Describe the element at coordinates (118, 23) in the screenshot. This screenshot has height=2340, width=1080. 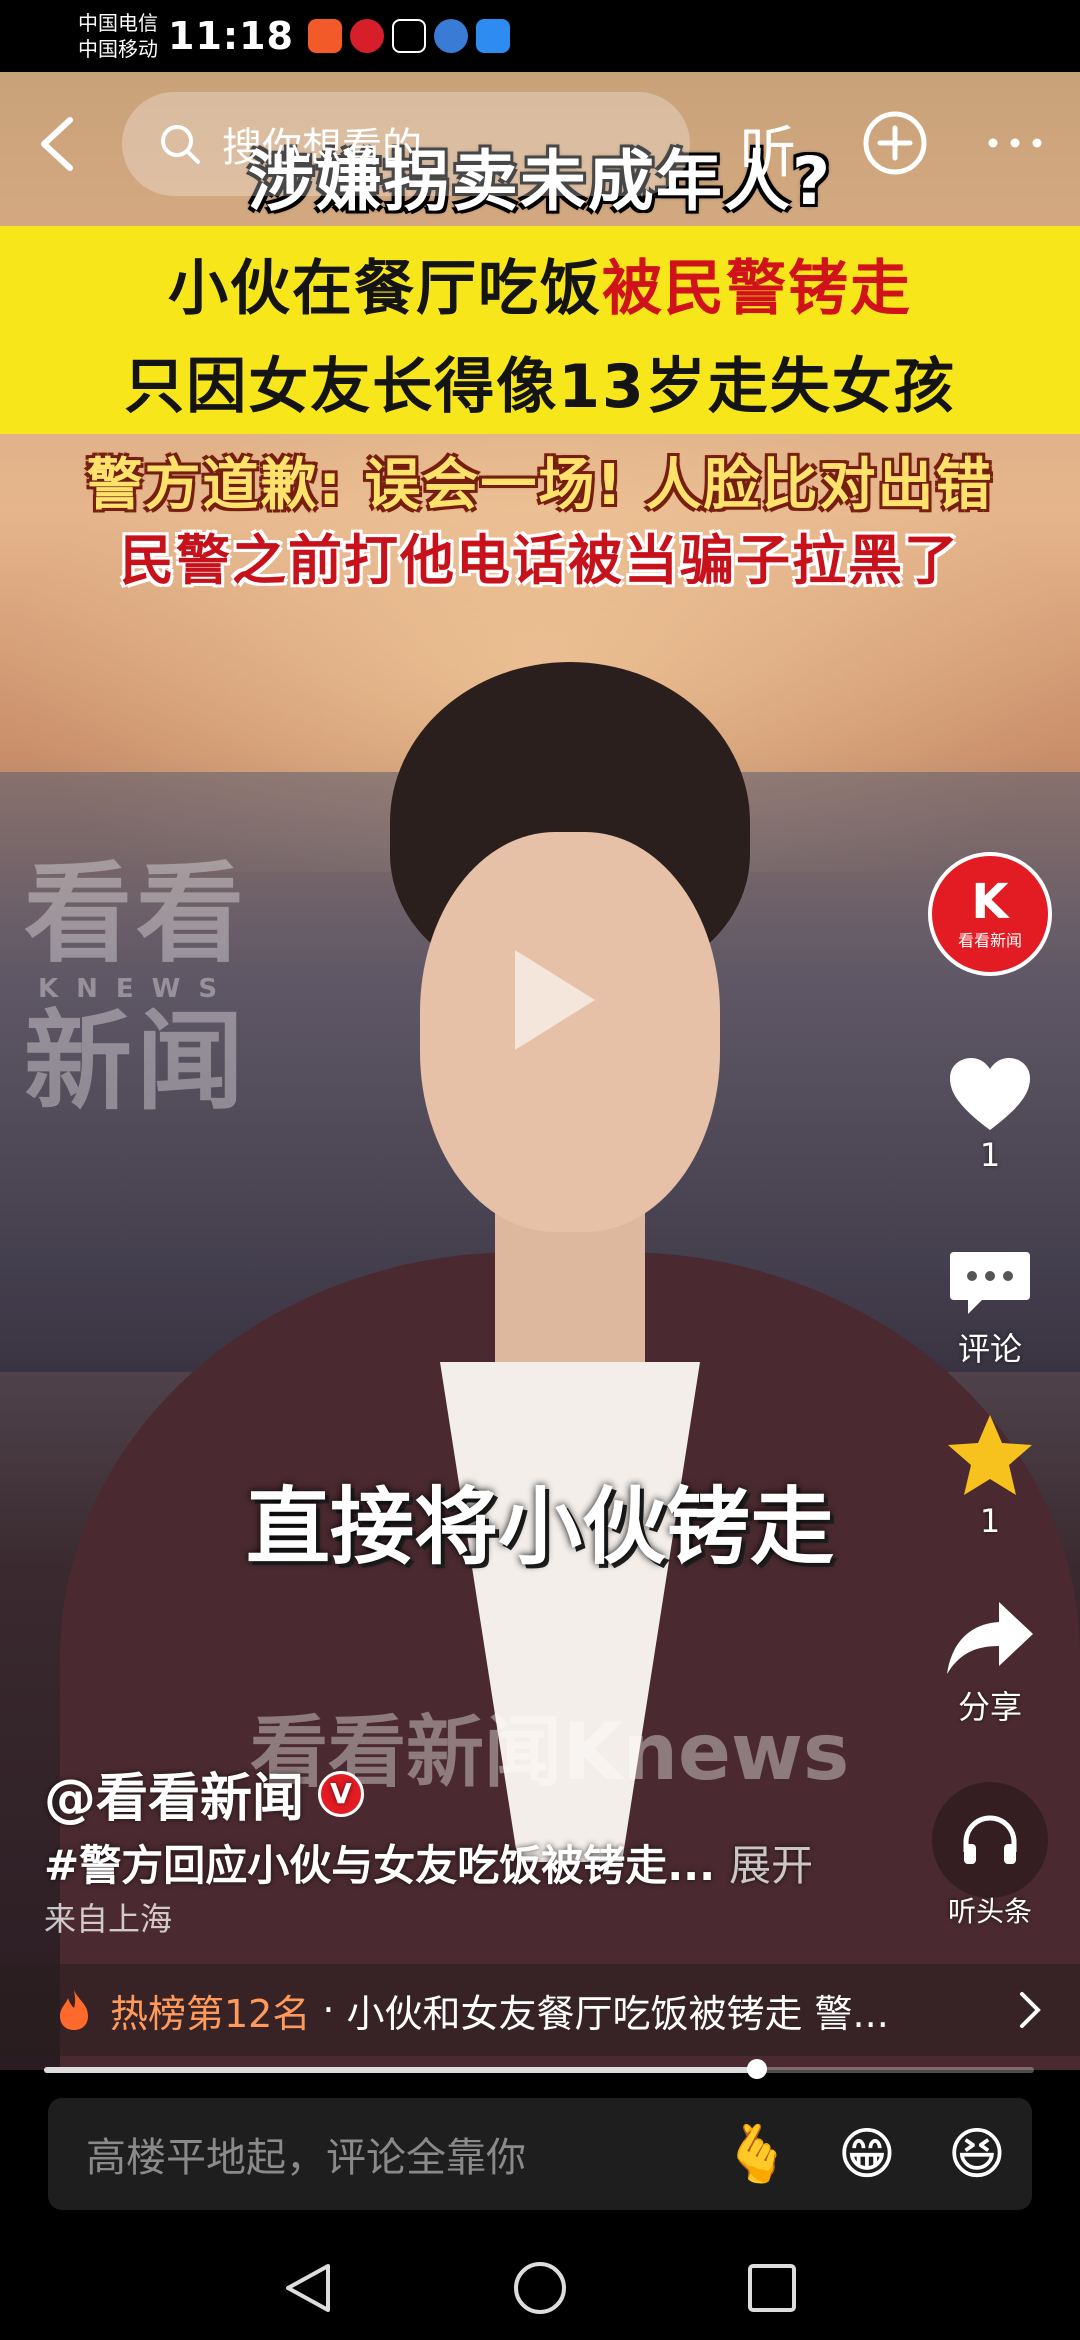
I see `carrier-1: 中国电信` at that location.